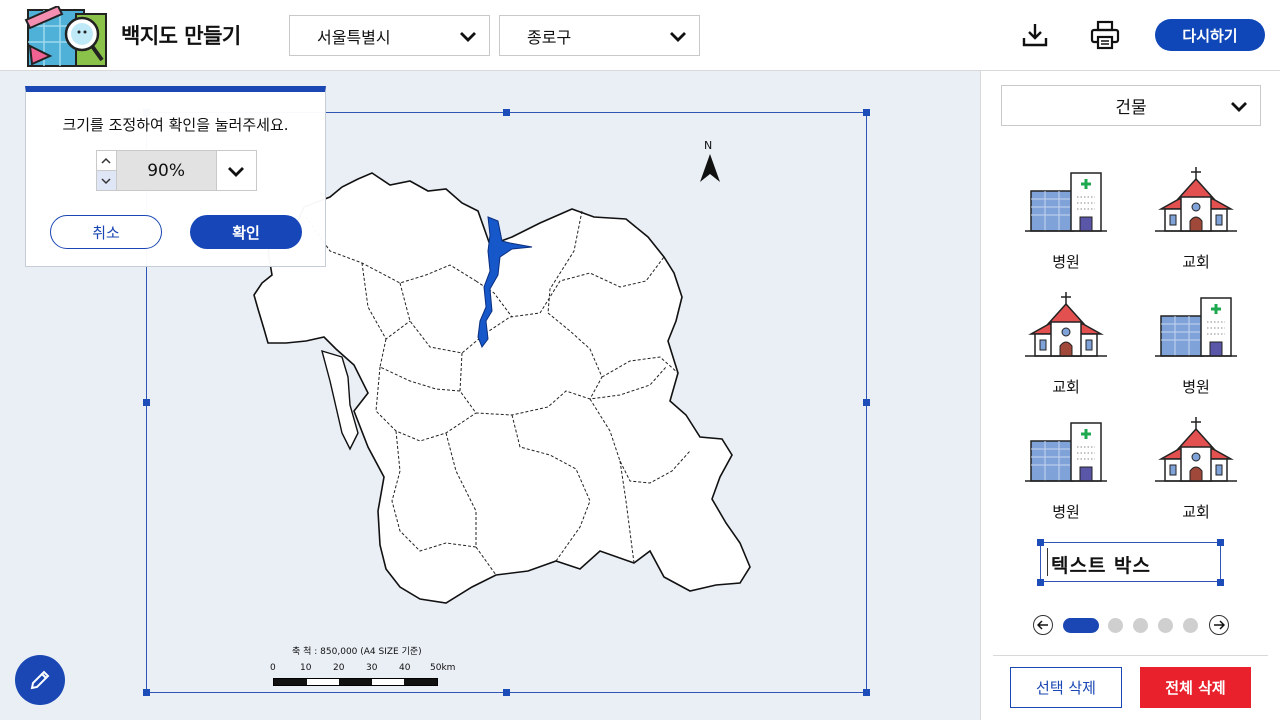  What do you see at coordinates (146, 402) in the screenshot?
I see `resize-handle-ml` at bounding box center [146, 402].